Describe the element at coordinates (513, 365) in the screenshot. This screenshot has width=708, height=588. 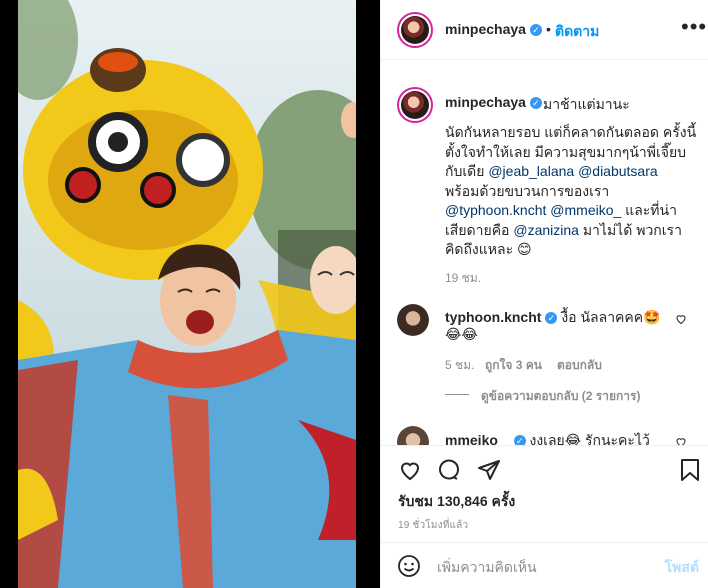
I see `comment-likes-count: ถูกใจ 3 คน` at that location.